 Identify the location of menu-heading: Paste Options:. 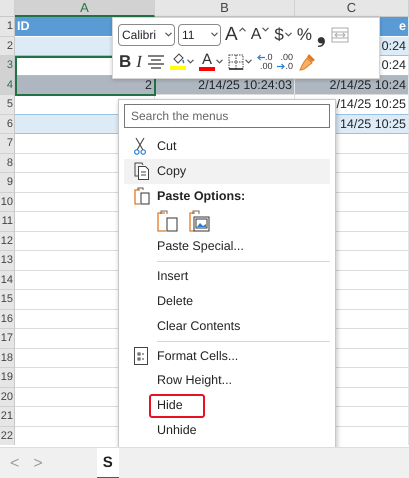
(201, 196).